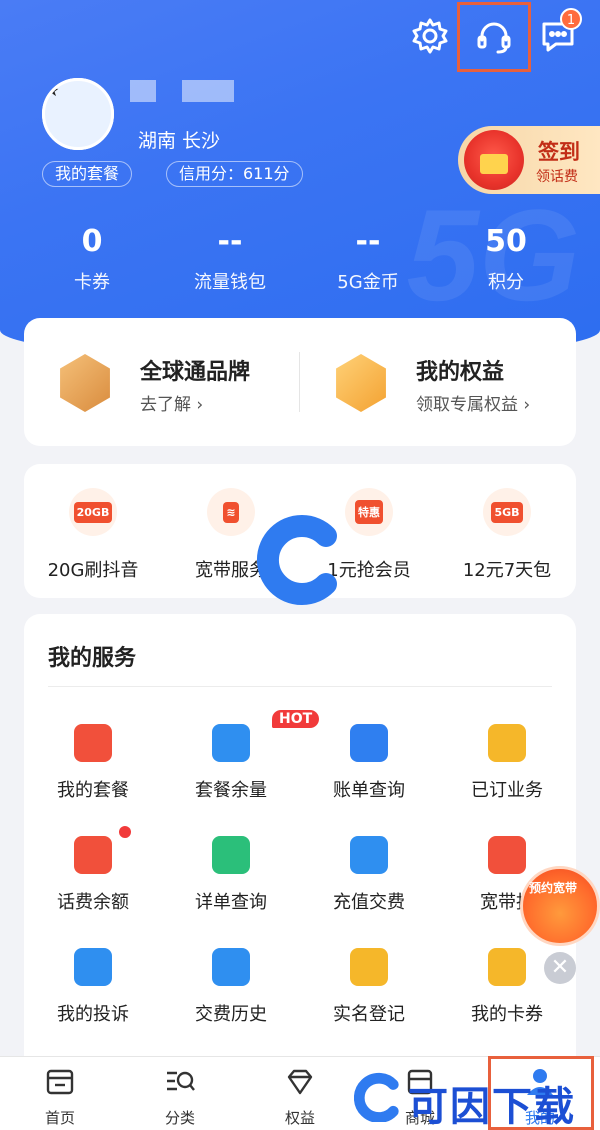 This screenshot has height=1130, width=600. What do you see at coordinates (92, 658) in the screenshot?
I see `section-title: 我的服务` at bounding box center [92, 658].